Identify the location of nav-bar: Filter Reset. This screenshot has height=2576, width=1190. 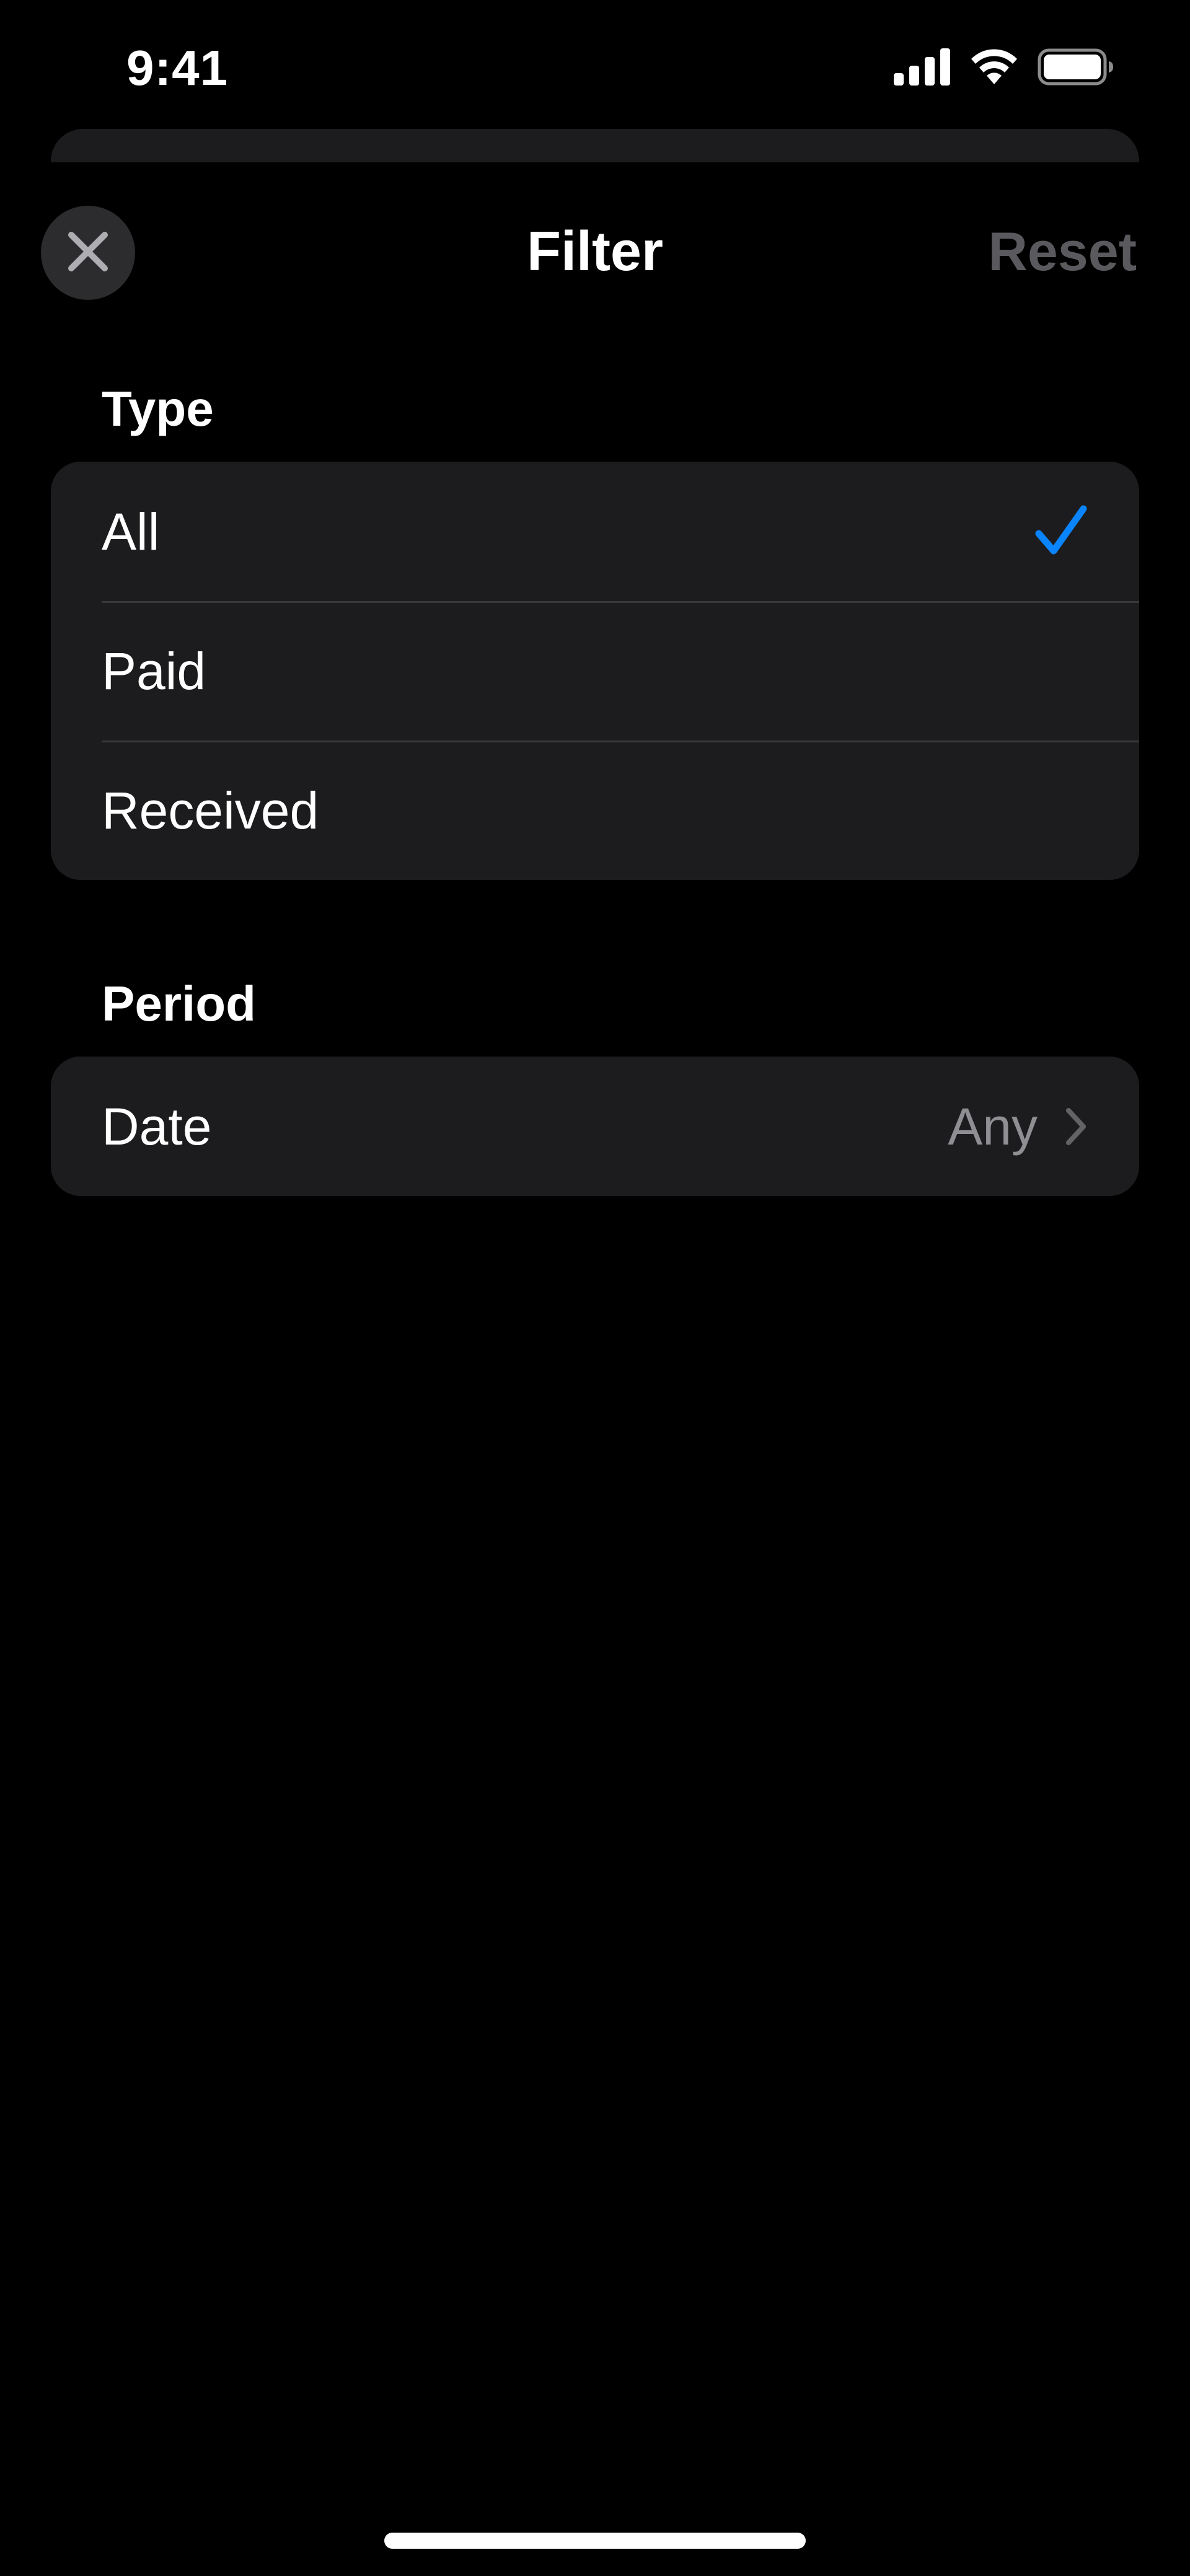
(595, 251).